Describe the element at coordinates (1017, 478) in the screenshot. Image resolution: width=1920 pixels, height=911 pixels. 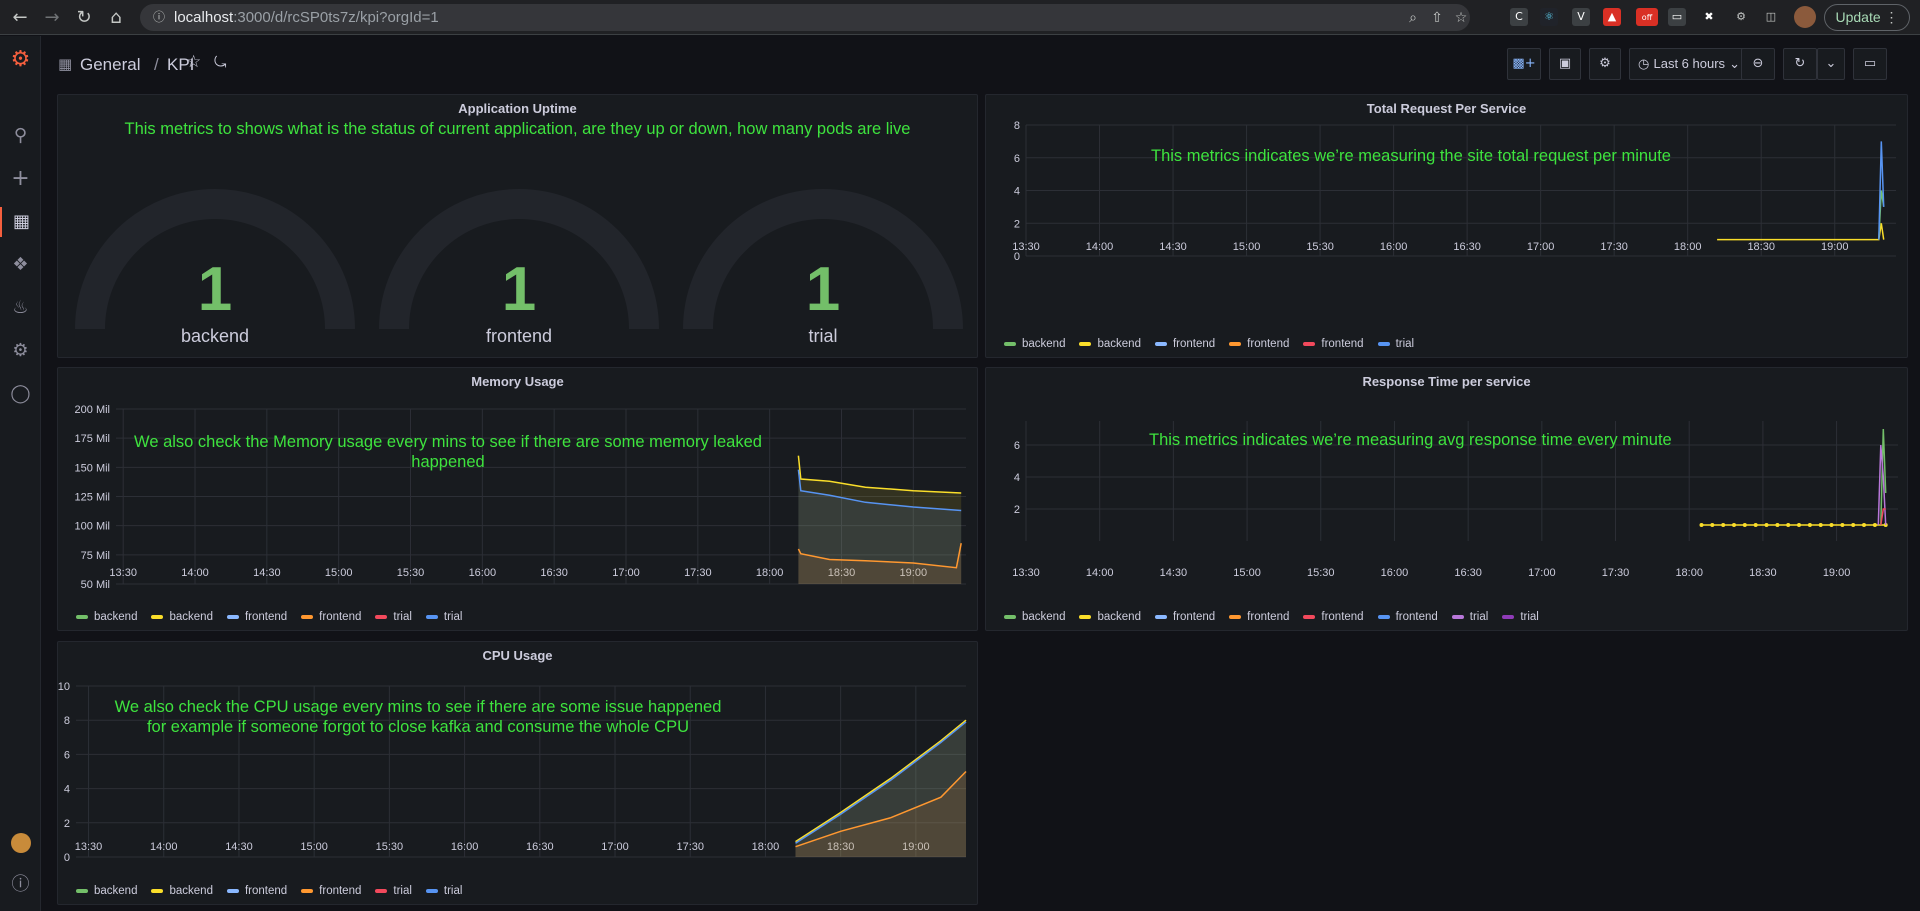
I see `y-tick-label: 4` at that location.